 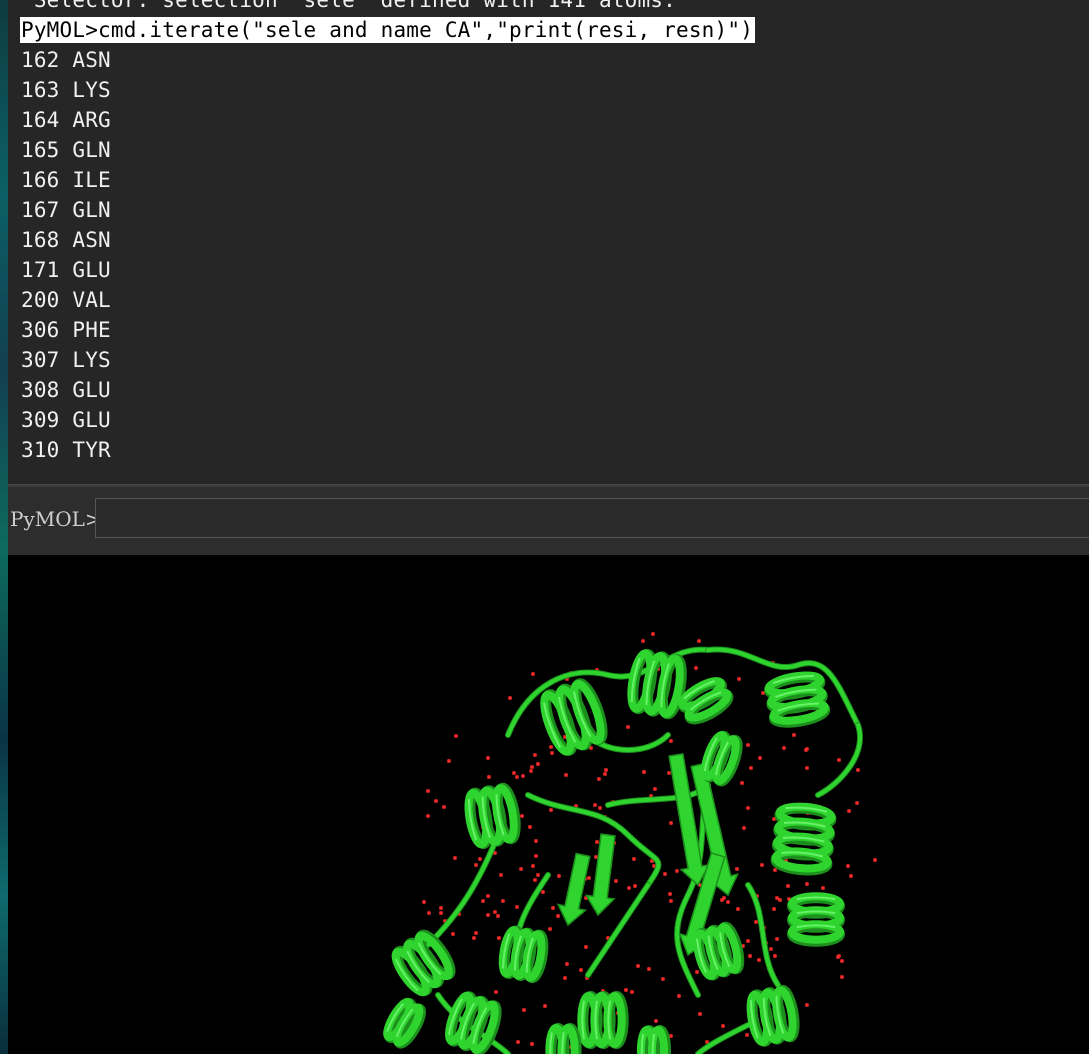 I want to click on command-prompt-label: PyMOL>, so click(x=56, y=519).